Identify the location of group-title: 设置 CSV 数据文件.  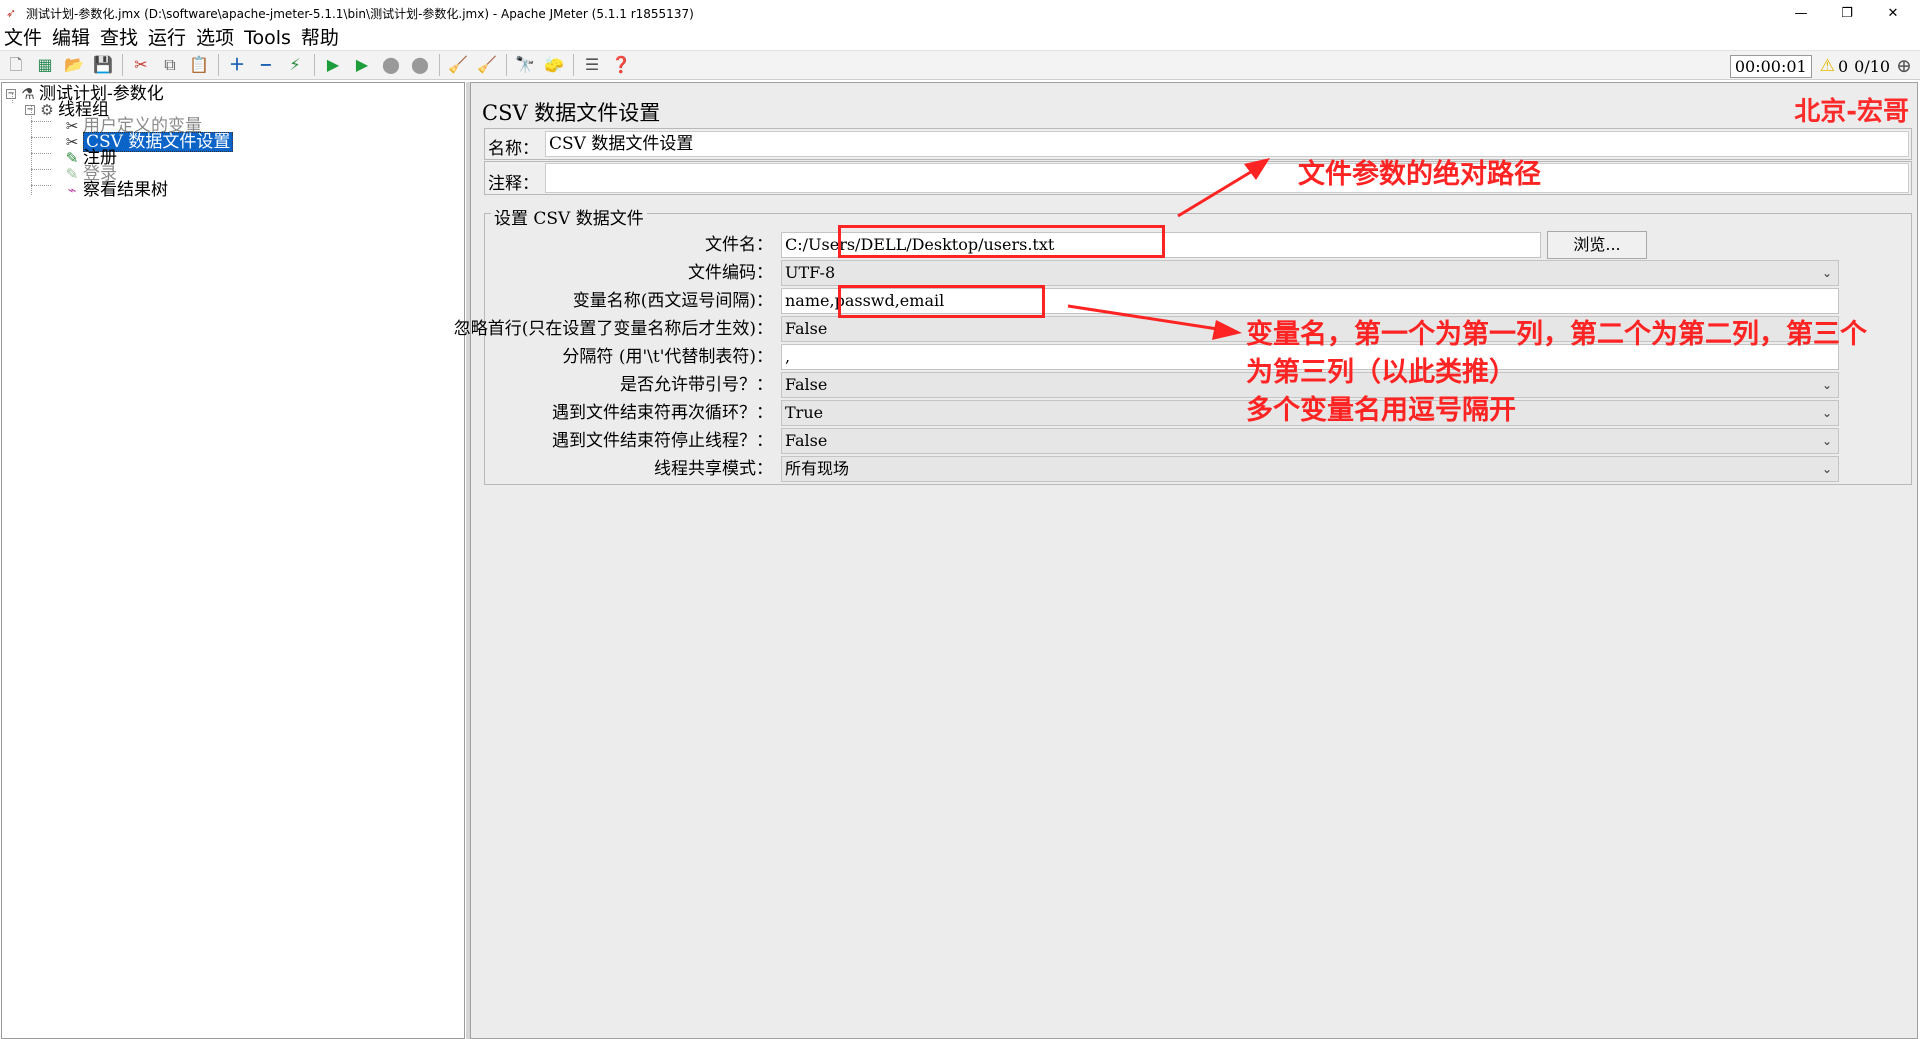
(569, 216).